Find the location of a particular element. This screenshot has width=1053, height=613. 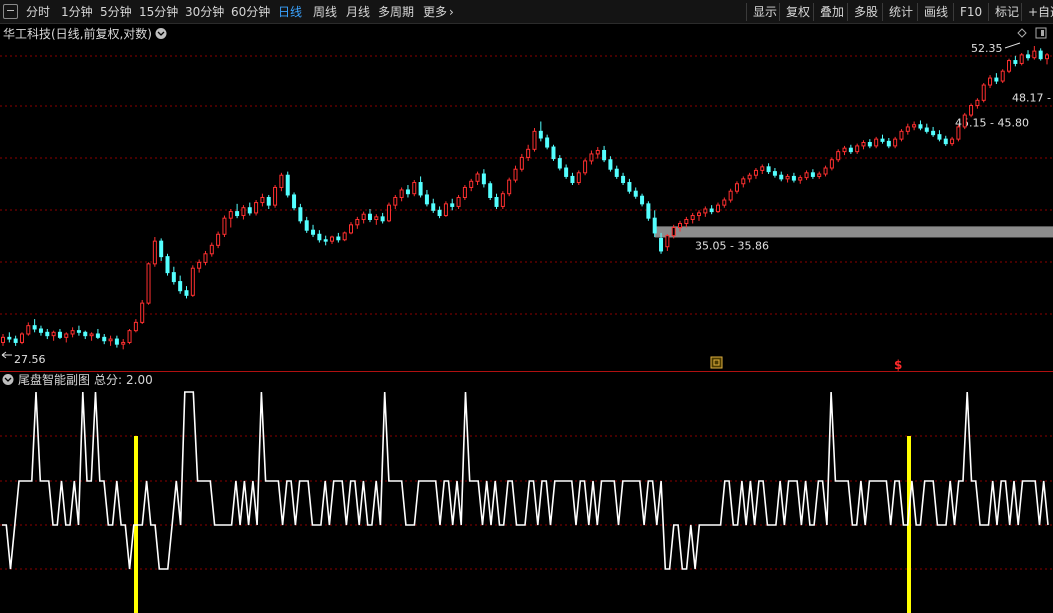

mark-button: 标记 is located at coordinates (1003, 12).